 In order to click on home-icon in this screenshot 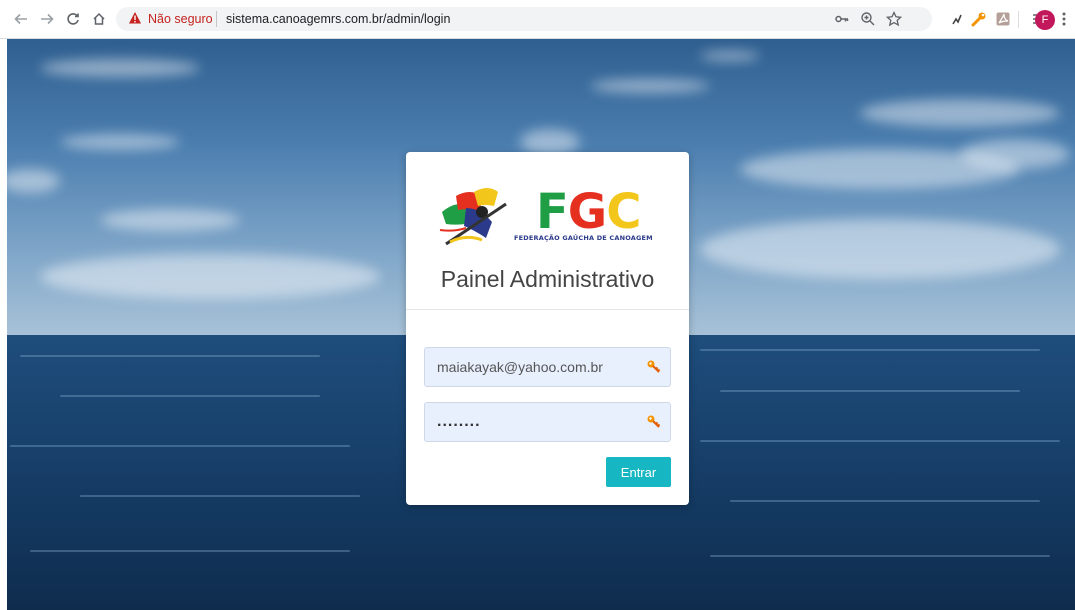, I will do `click(99, 19)`.